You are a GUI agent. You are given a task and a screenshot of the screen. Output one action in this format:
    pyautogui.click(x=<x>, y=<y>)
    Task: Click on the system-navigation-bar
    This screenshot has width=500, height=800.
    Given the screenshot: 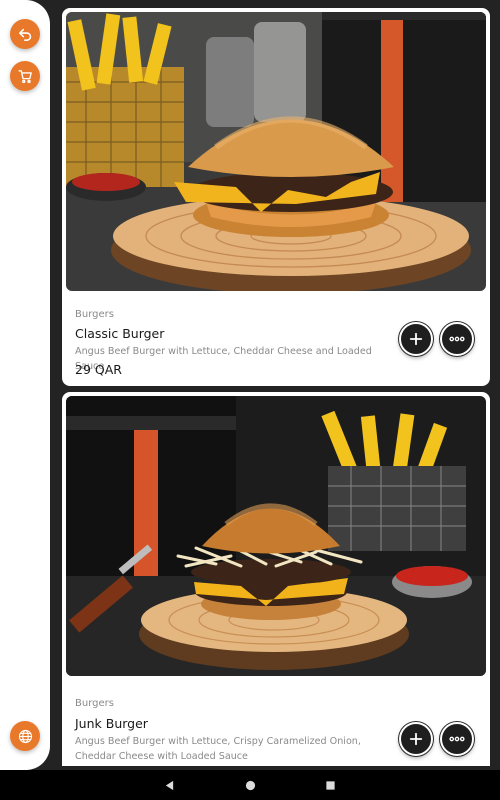 What is the action you would take?
    pyautogui.click(x=250, y=785)
    